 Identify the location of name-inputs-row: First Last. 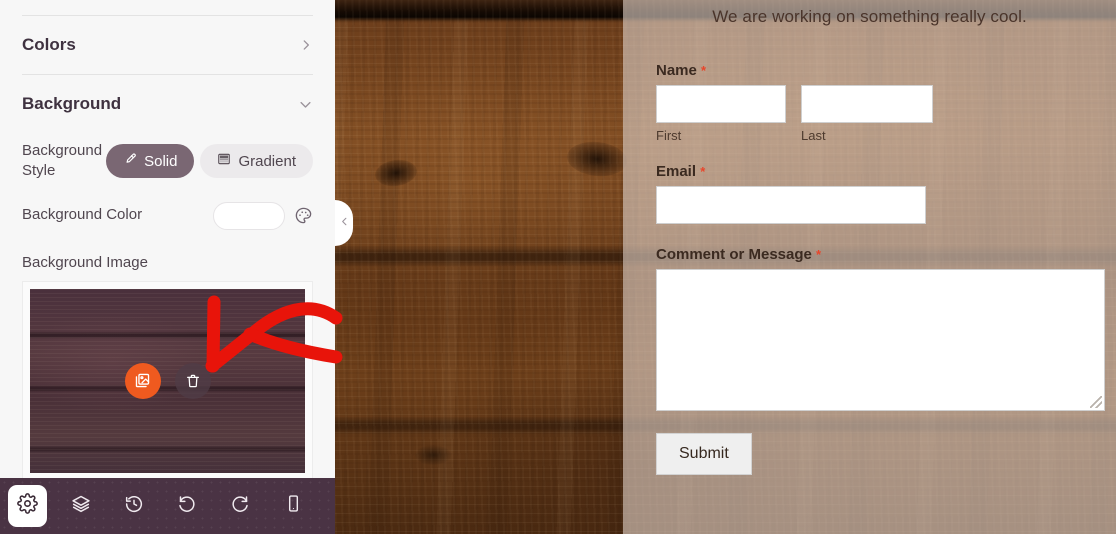
(881, 114).